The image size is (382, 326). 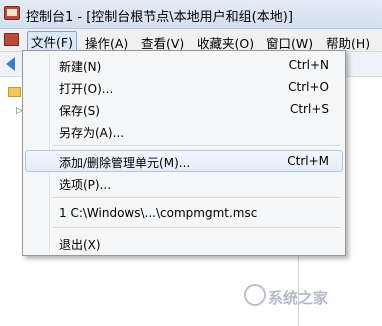 What do you see at coordinates (10, 64) in the screenshot?
I see `back-arrow-icon` at bounding box center [10, 64].